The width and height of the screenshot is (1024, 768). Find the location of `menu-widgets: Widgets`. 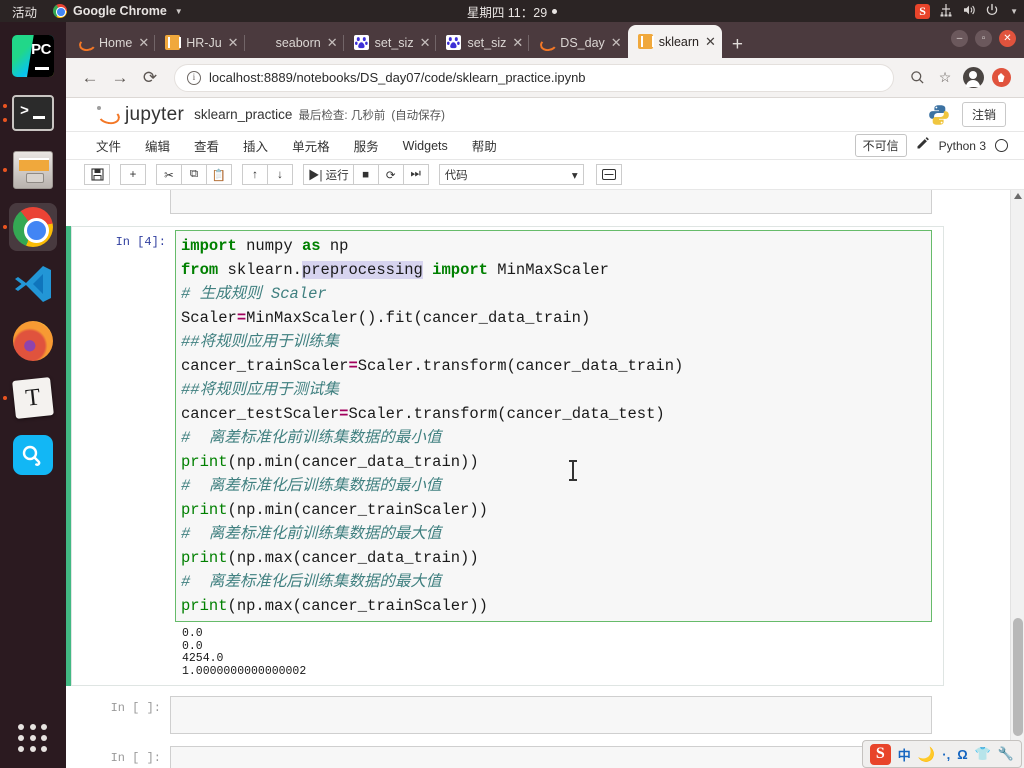

menu-widgets: Widgets is located at coordinates (425, 146).